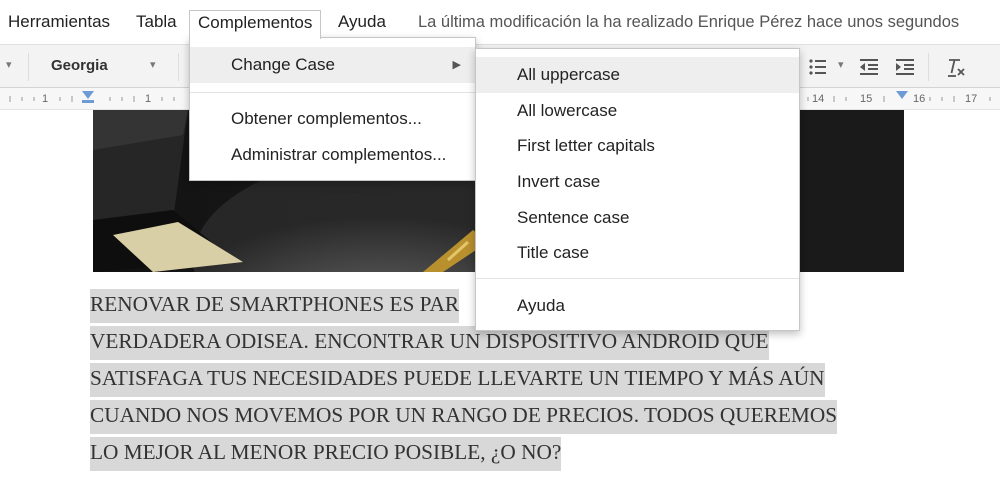 Image resolution: width=1000 pixels, height=503 pixels. What do you see at coordinates (573, 217) in the screenshot?
I see `menu-item-label: Sentence case` at bounding box center [573, 217].